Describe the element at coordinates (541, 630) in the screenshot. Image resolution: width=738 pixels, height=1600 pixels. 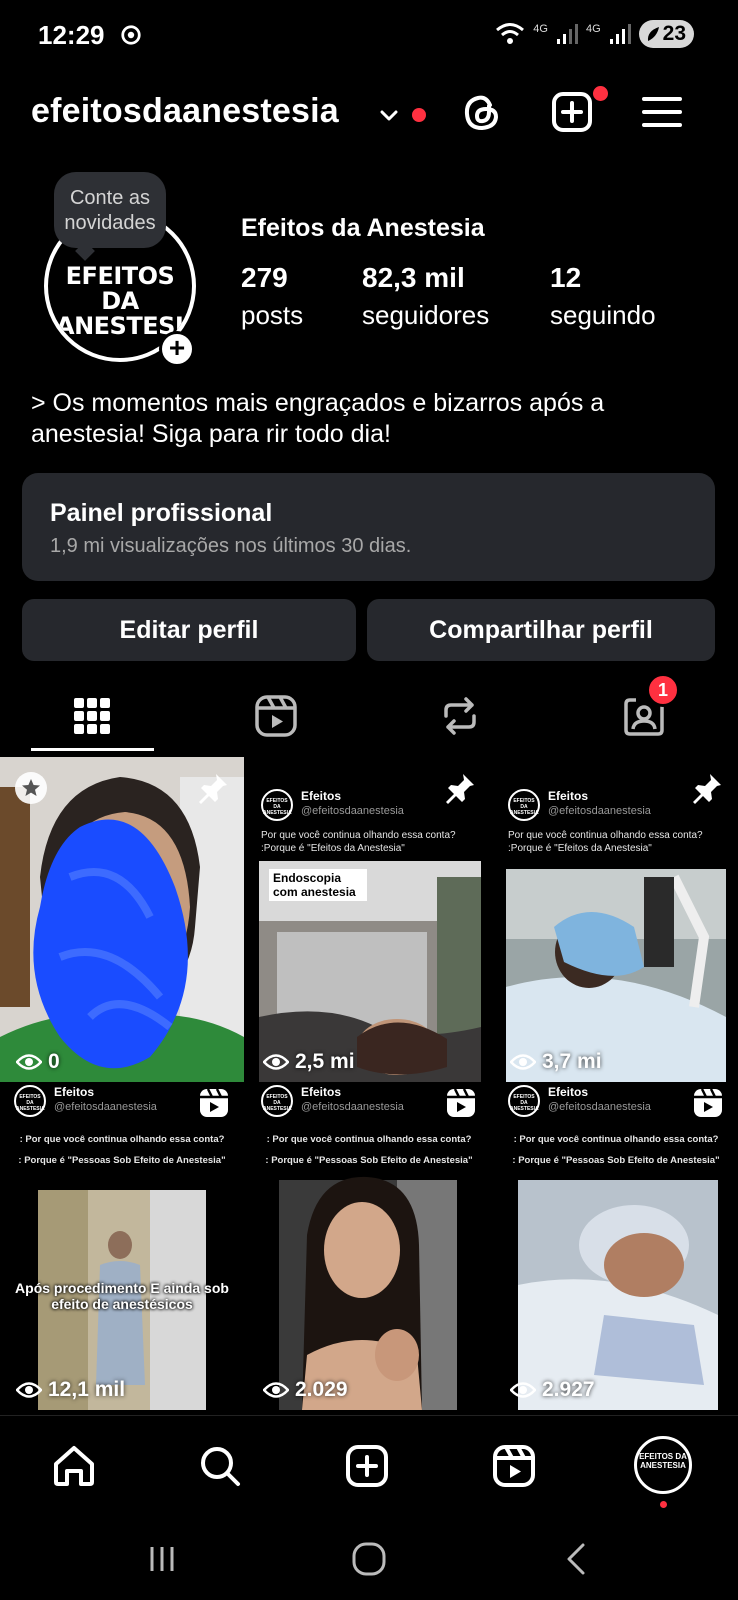
I see `share-profile-button: Compartilhar perfil` at that location.